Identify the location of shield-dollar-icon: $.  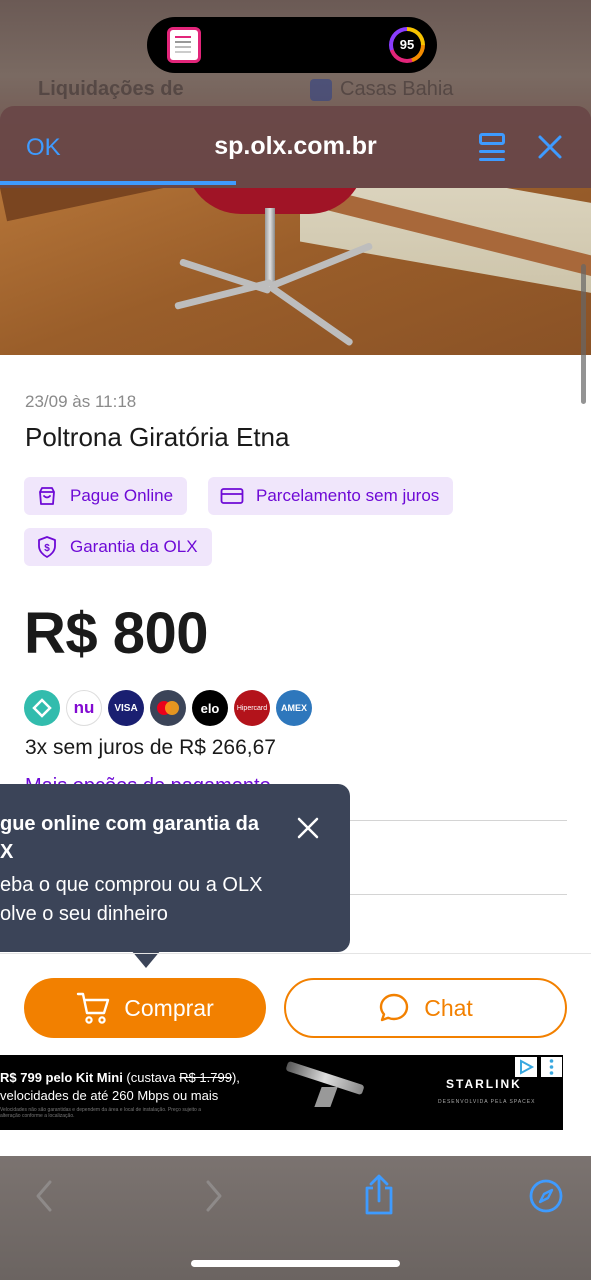
(47, 547).